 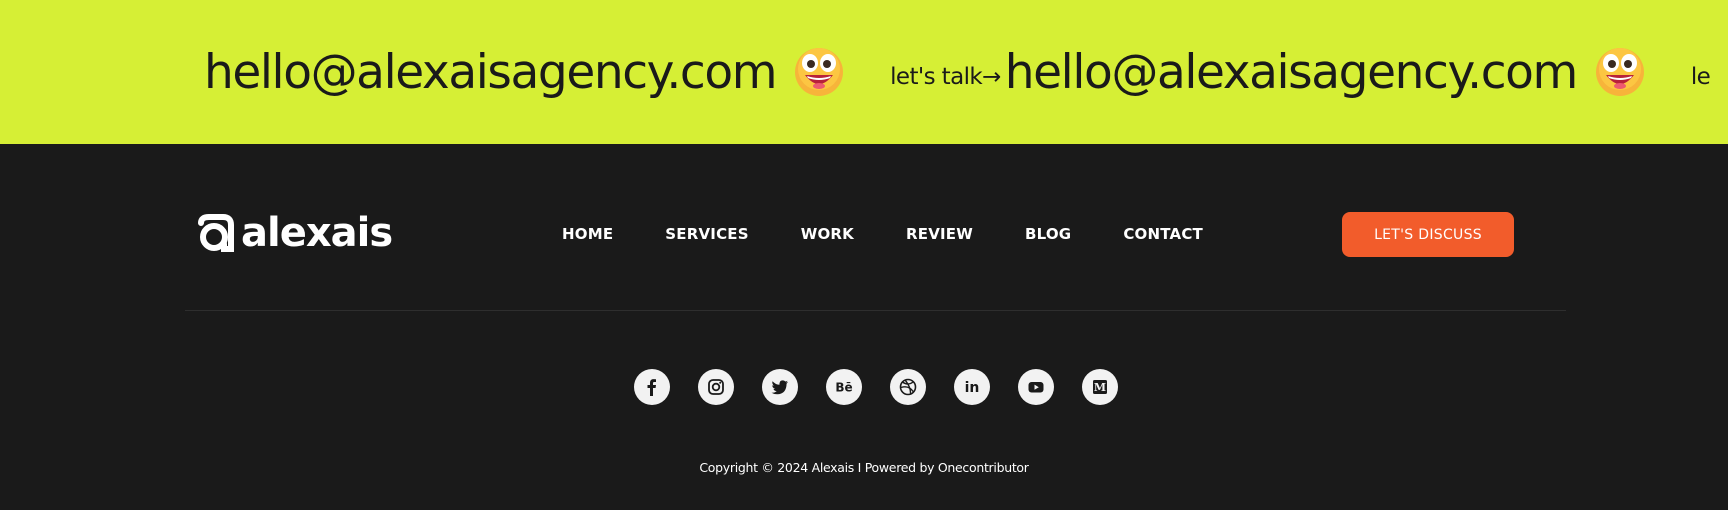 What do you see at coordinates (945, 77) in the screenshot?
I see `lets-talk-label: let's talk→` at bounding box center [945, 77].